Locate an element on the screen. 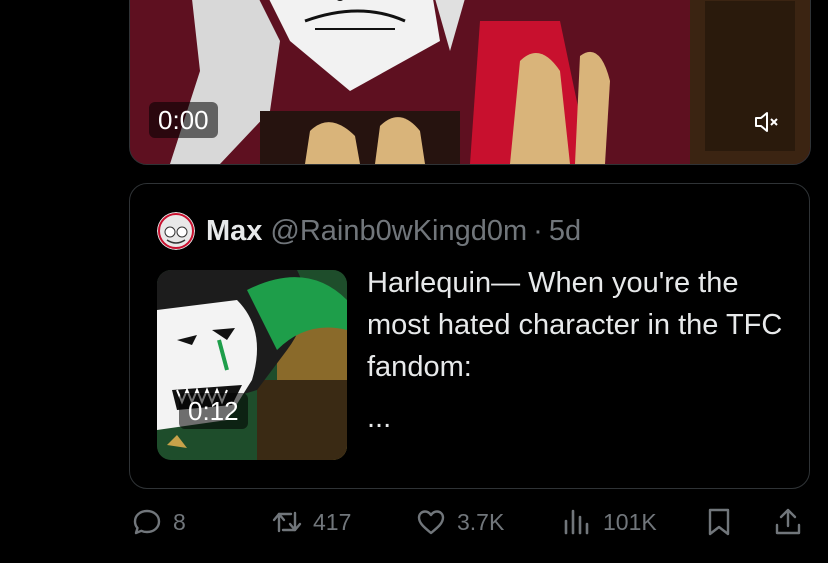 This screenshot has height=563, width=828. reply-count: 8 is located at coordinates (179, 521).